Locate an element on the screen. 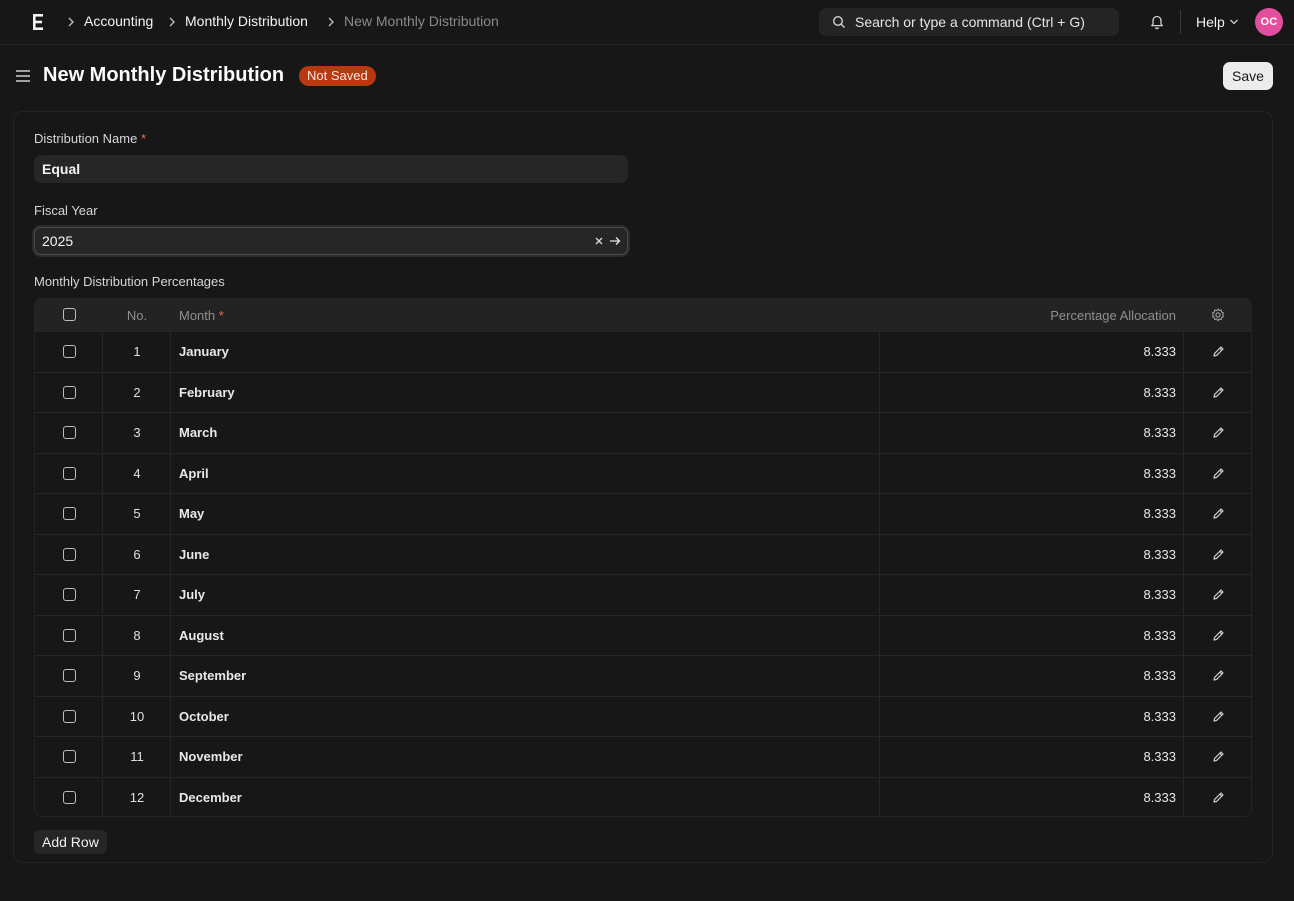 The image size is (1294, 901). help-menu: Help is located at coordinates (1210, 22).